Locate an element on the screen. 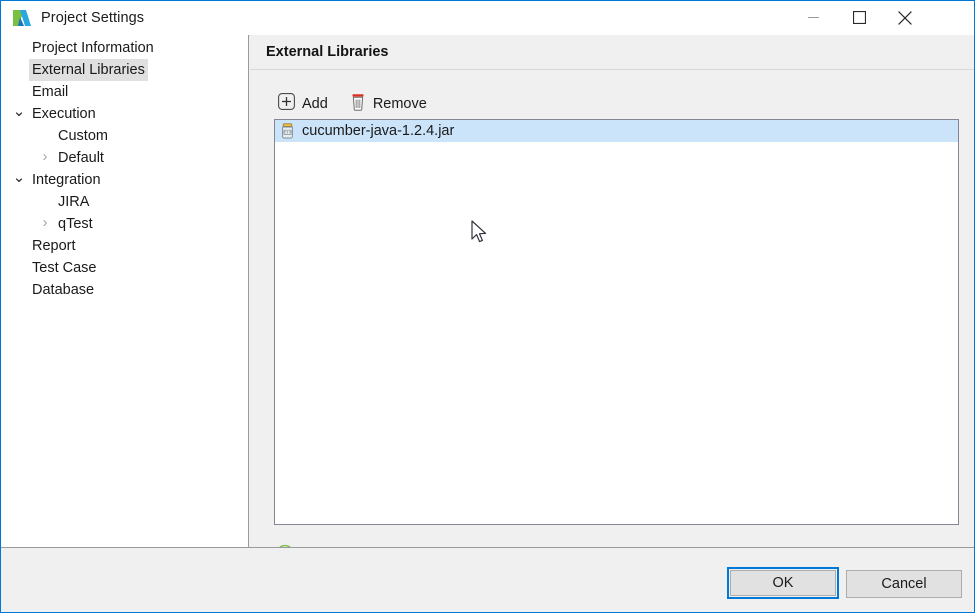  svg-text: 010 is located at coordinates (287, 132).